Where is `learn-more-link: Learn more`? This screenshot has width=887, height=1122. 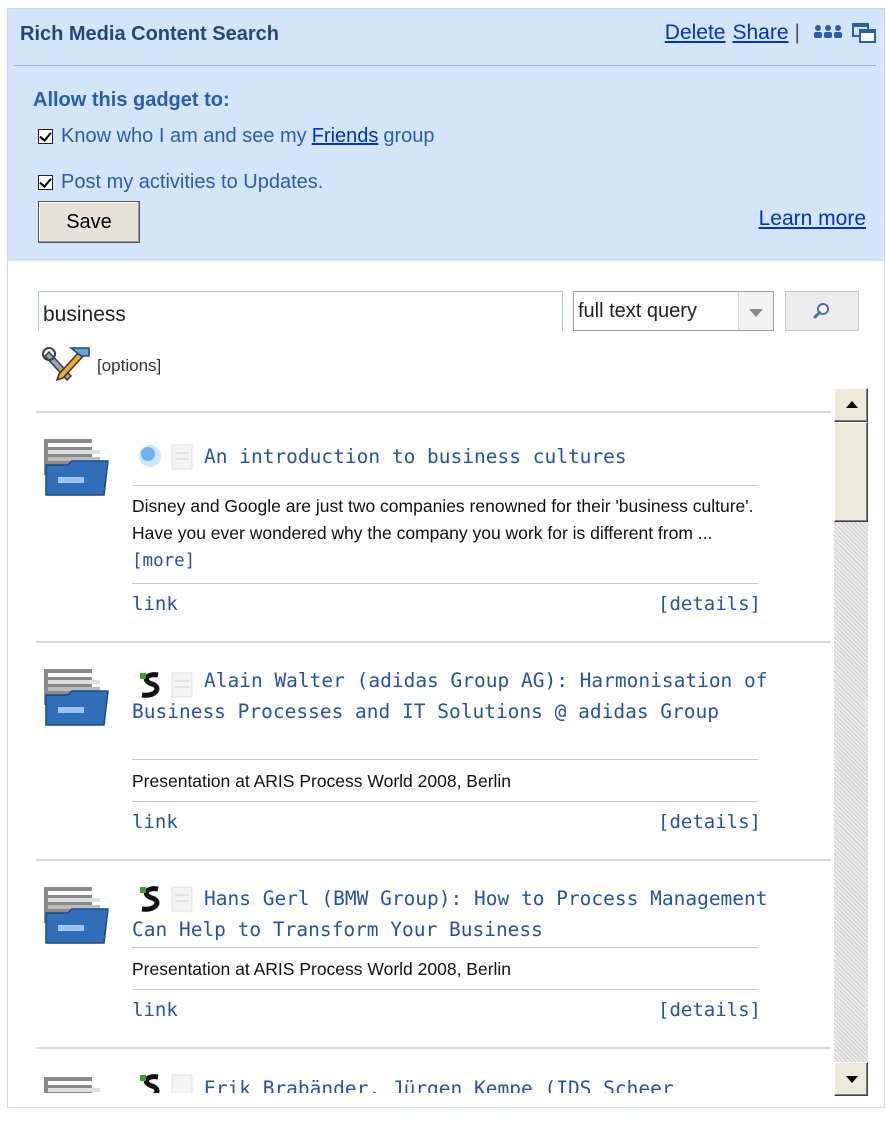
learn-more-link: Learn more is located at coordinates (812, 219).